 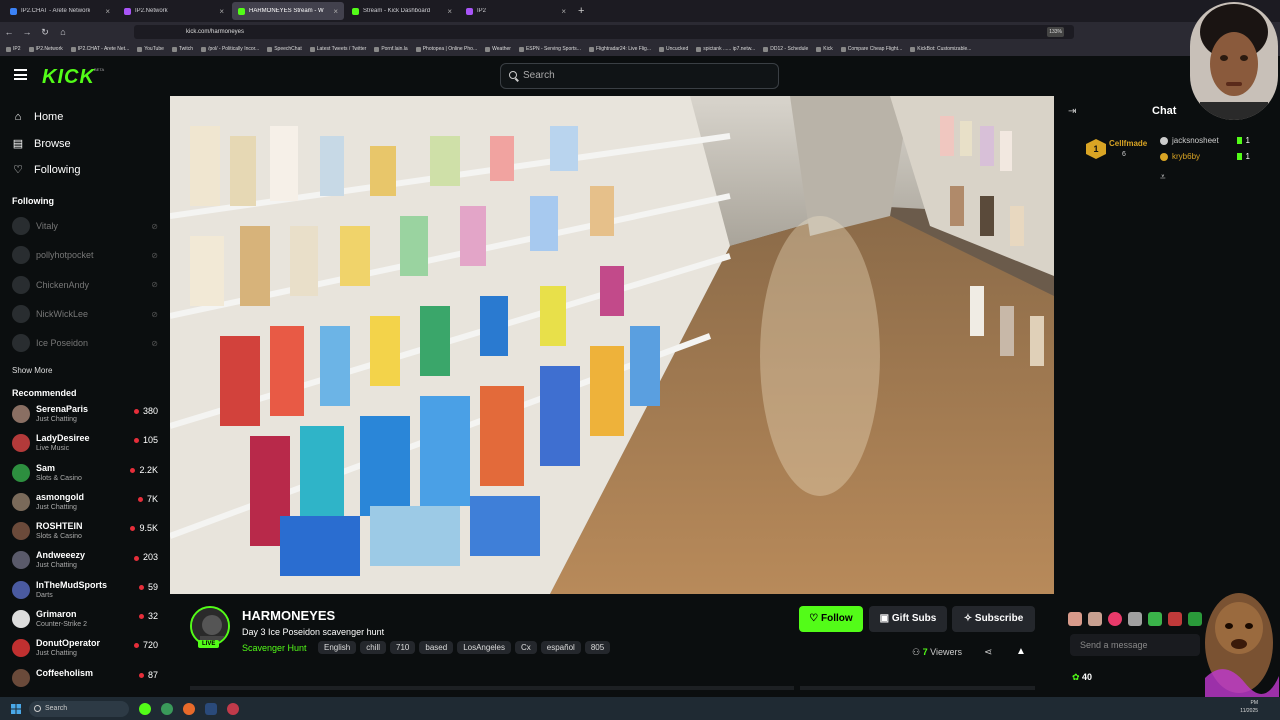 I want to click on bookmark-item: YouTube, so click(x=150, y=49).